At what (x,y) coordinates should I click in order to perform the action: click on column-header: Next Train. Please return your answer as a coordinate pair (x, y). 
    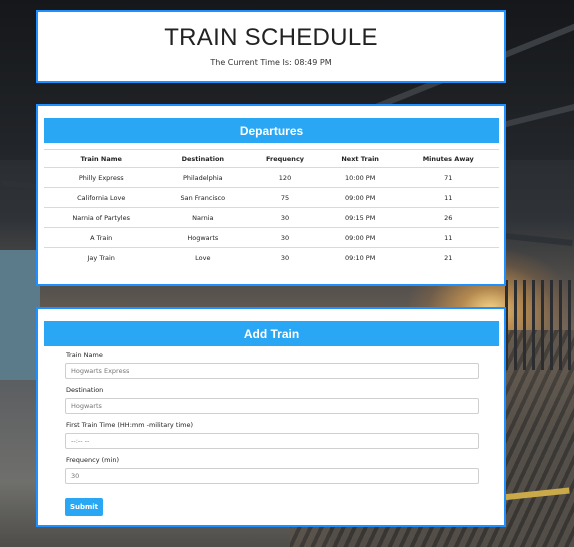
    Looking at the image, I should click on (360, 158).